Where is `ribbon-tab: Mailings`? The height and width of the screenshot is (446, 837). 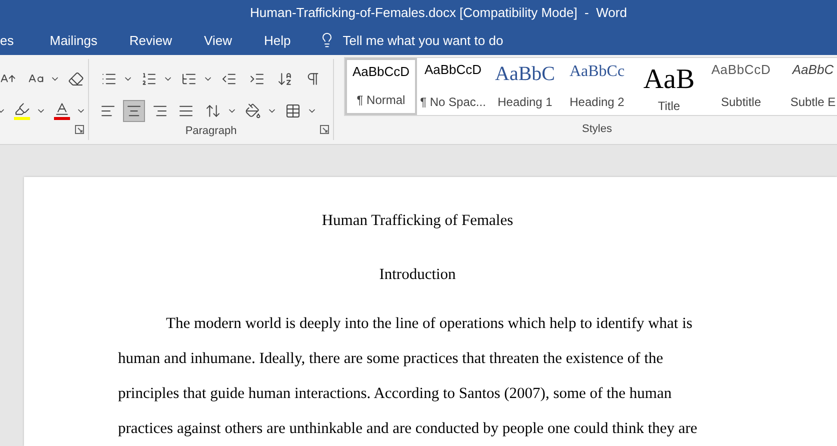
ribbon-tab: Mailings is located at coordinates (74, 40).